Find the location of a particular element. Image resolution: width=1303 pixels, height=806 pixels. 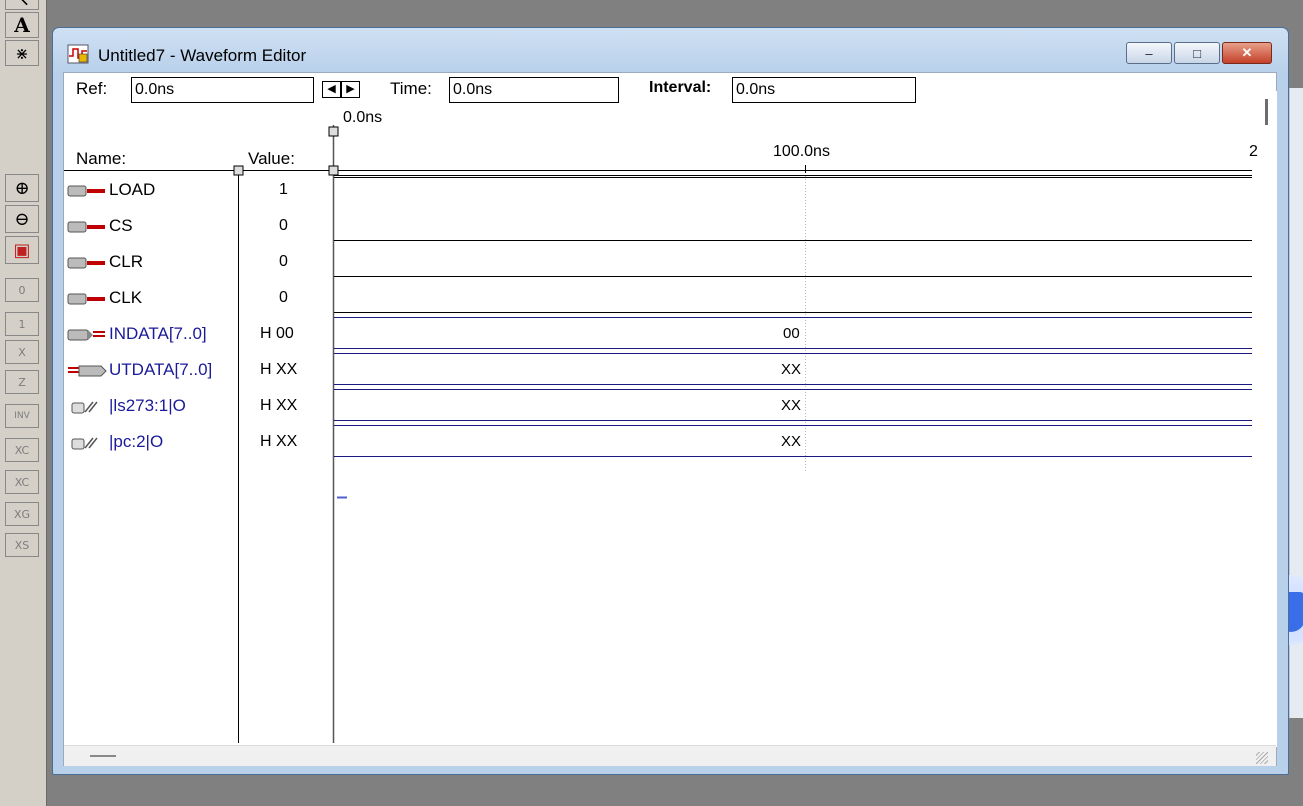

signal-name: CS is located at coordinates (121, 225).